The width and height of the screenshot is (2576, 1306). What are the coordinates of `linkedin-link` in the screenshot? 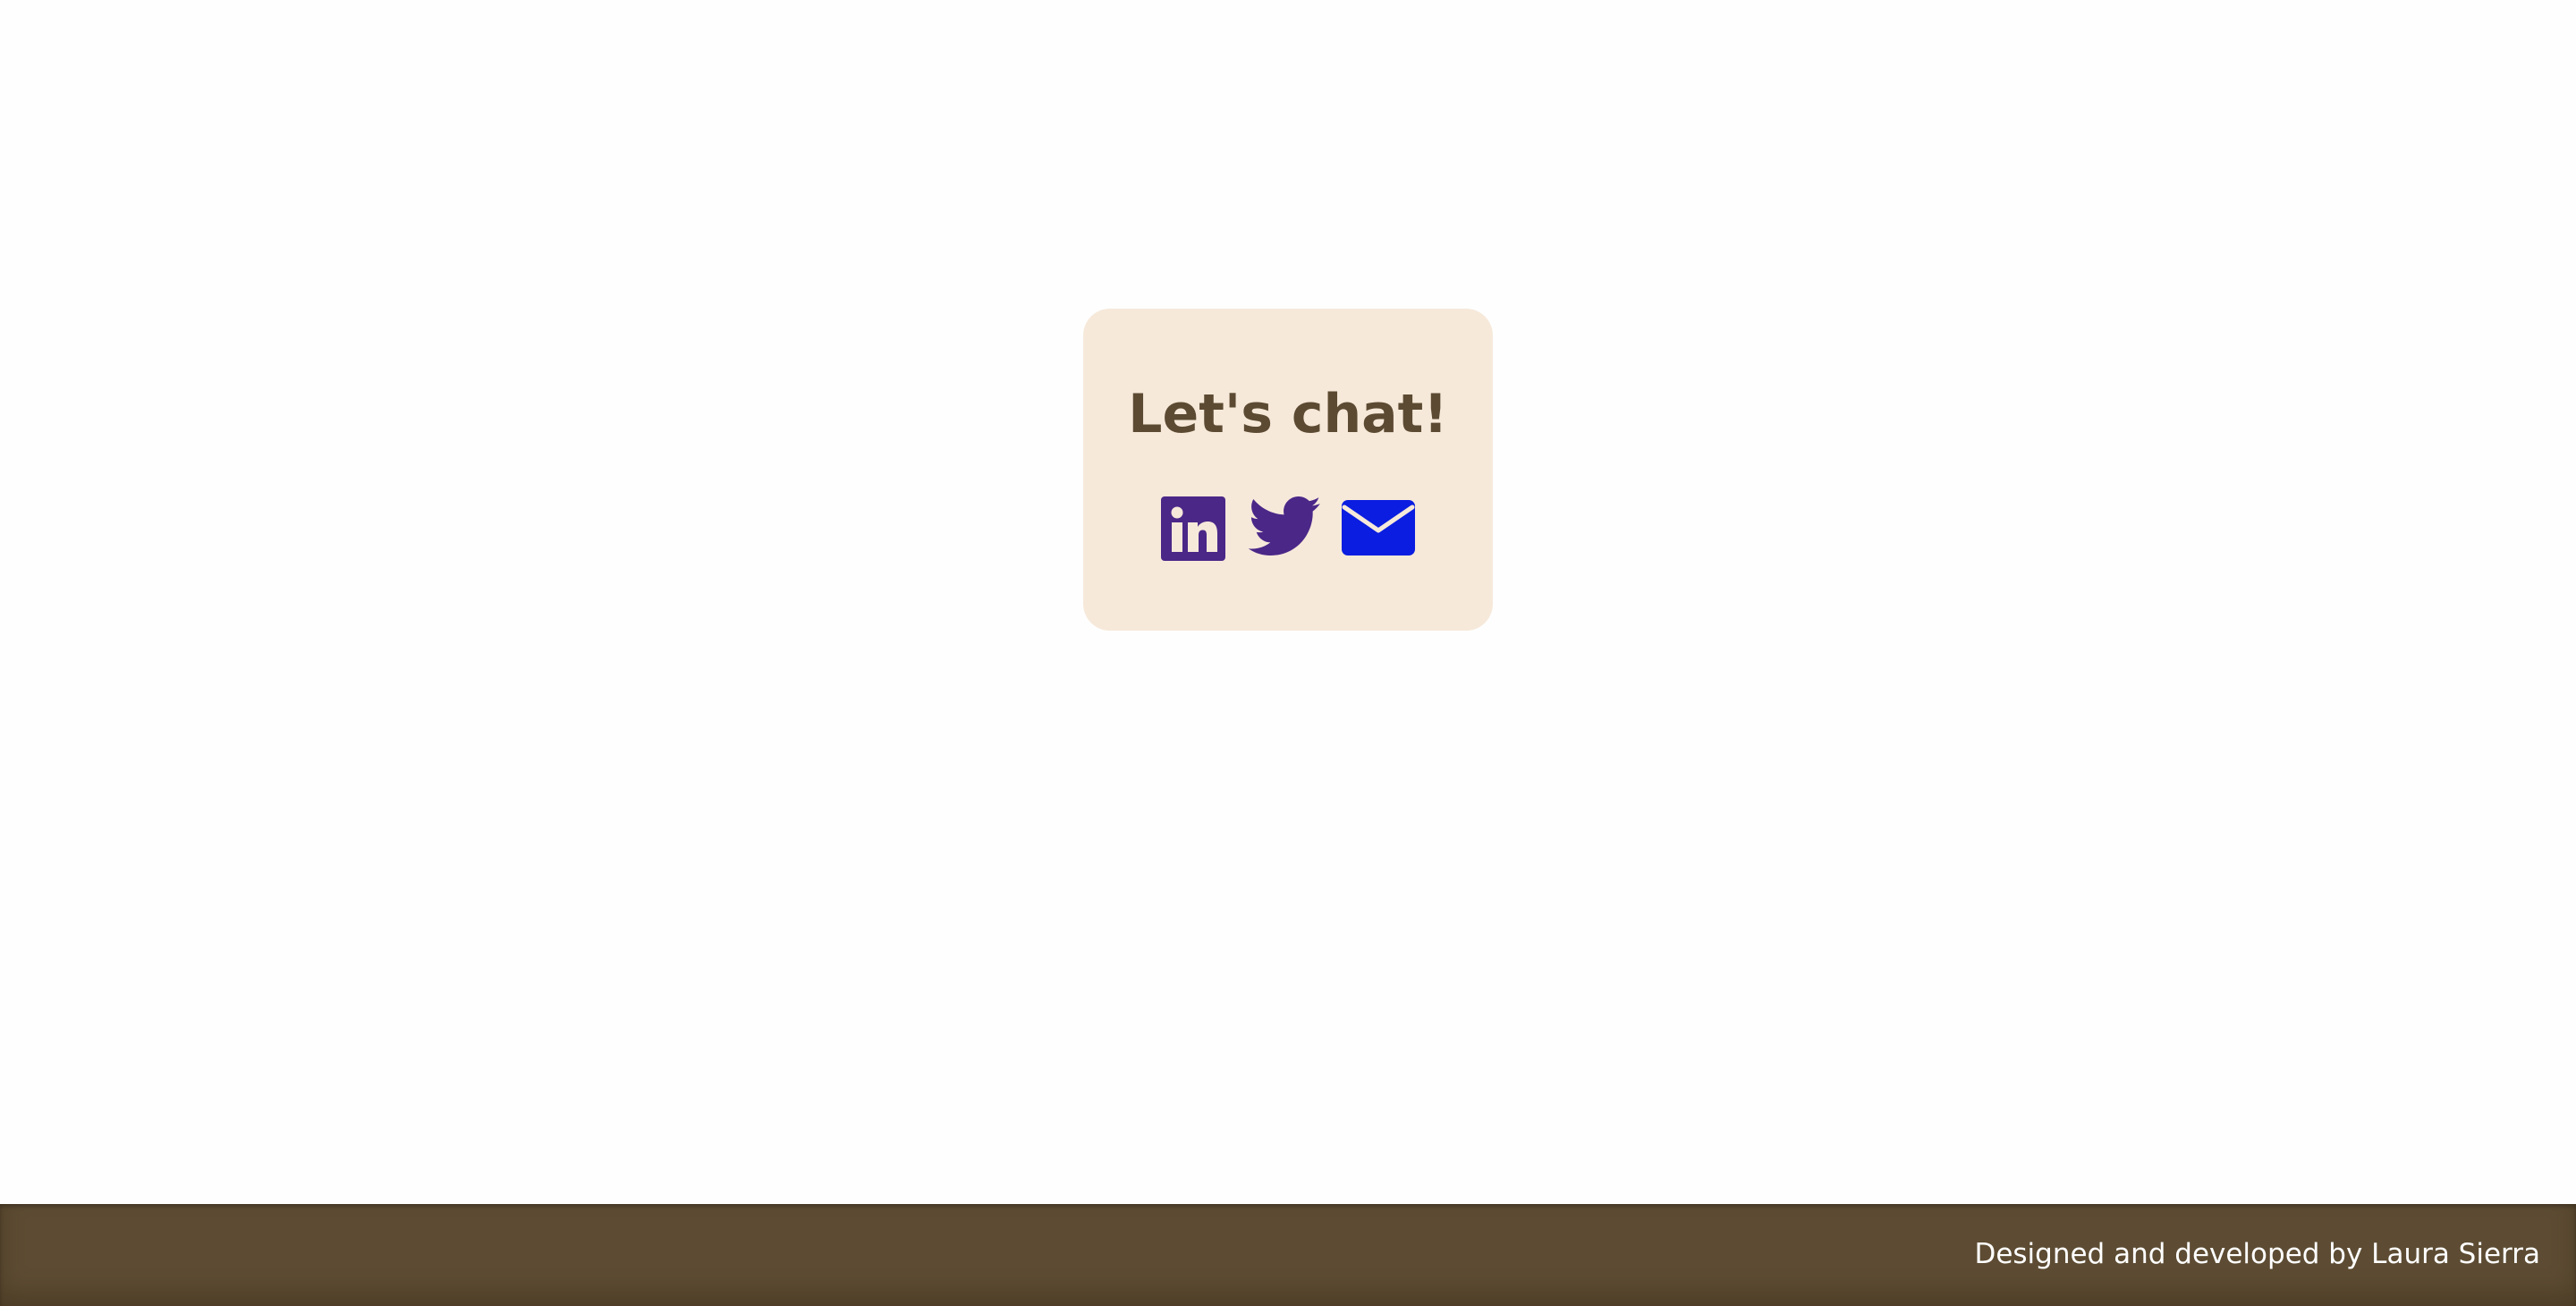 It's located at (1193, 528).